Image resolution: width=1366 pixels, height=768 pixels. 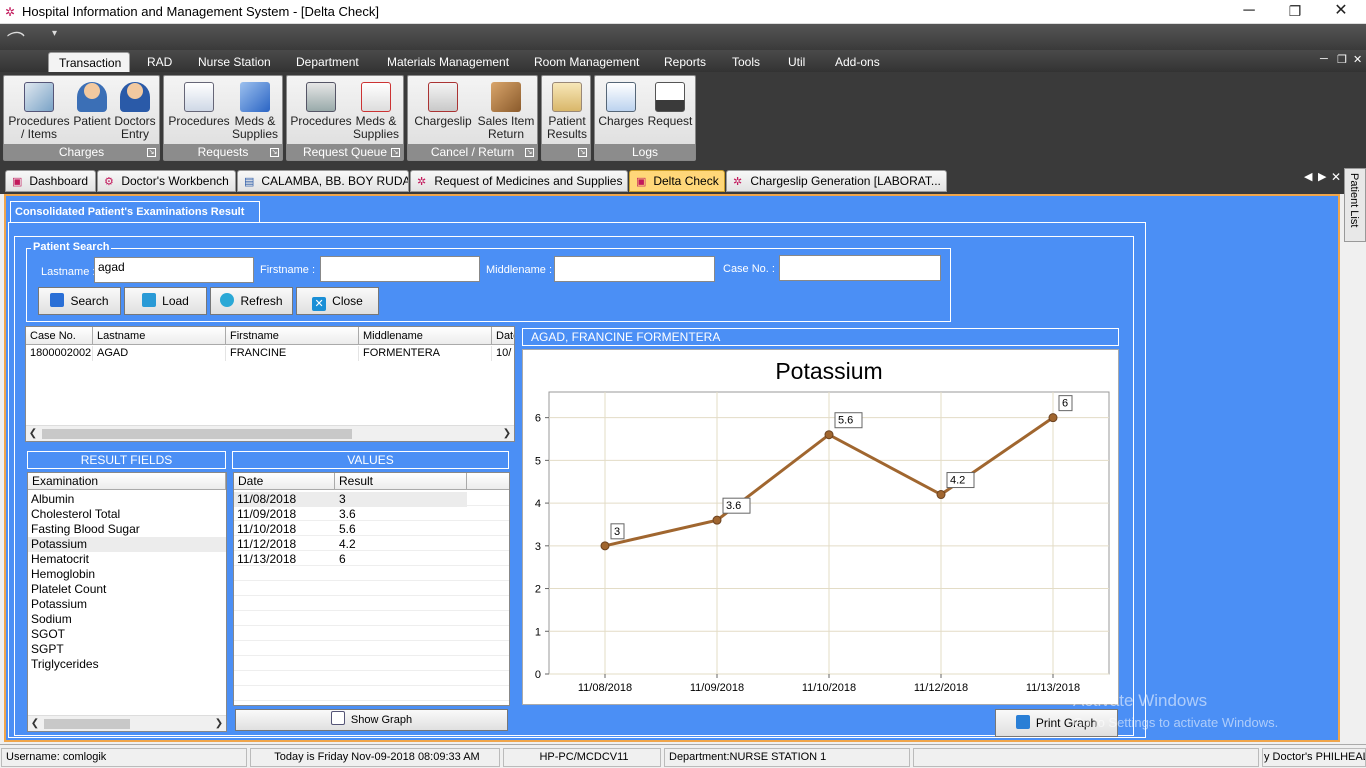 I want to click on data-point, so click(x=829, y=435).